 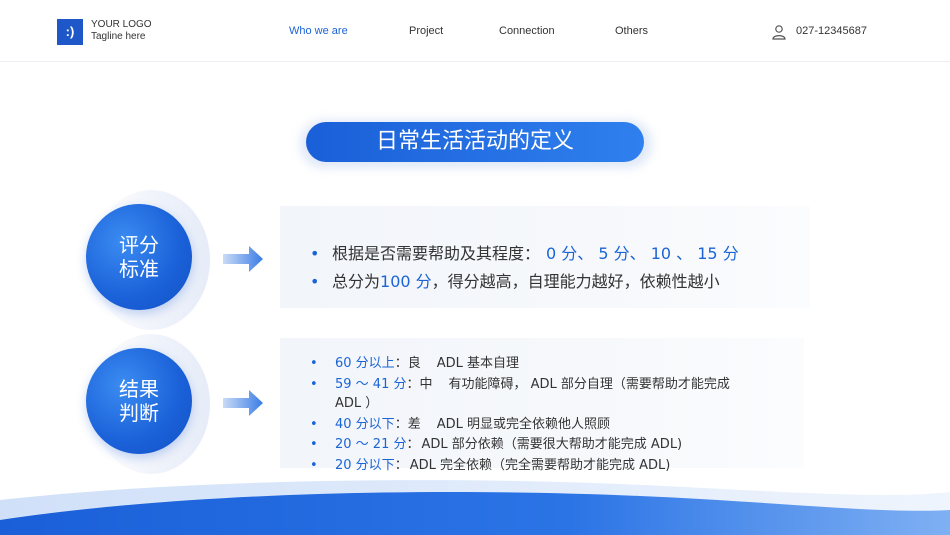 I want to click on nav-others: Others, so click(x=631, y=31).